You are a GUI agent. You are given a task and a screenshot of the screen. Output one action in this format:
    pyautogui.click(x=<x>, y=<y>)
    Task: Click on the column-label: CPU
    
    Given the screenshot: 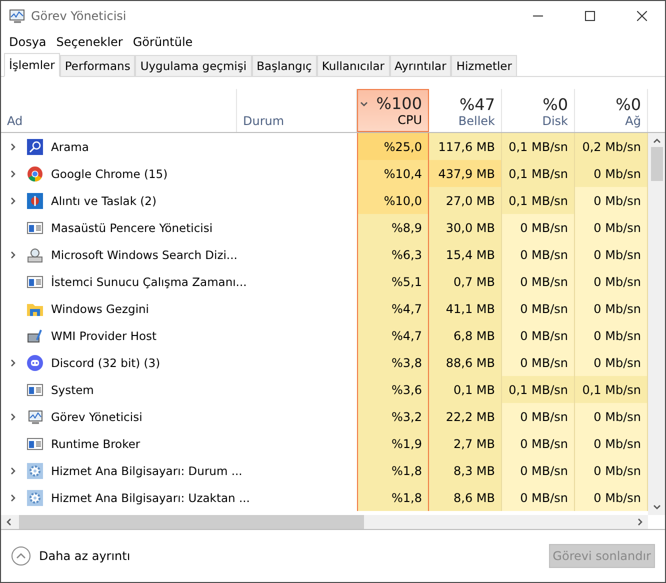 What is the action you would take?
    pyautogui.click(x=410, y=120)
    